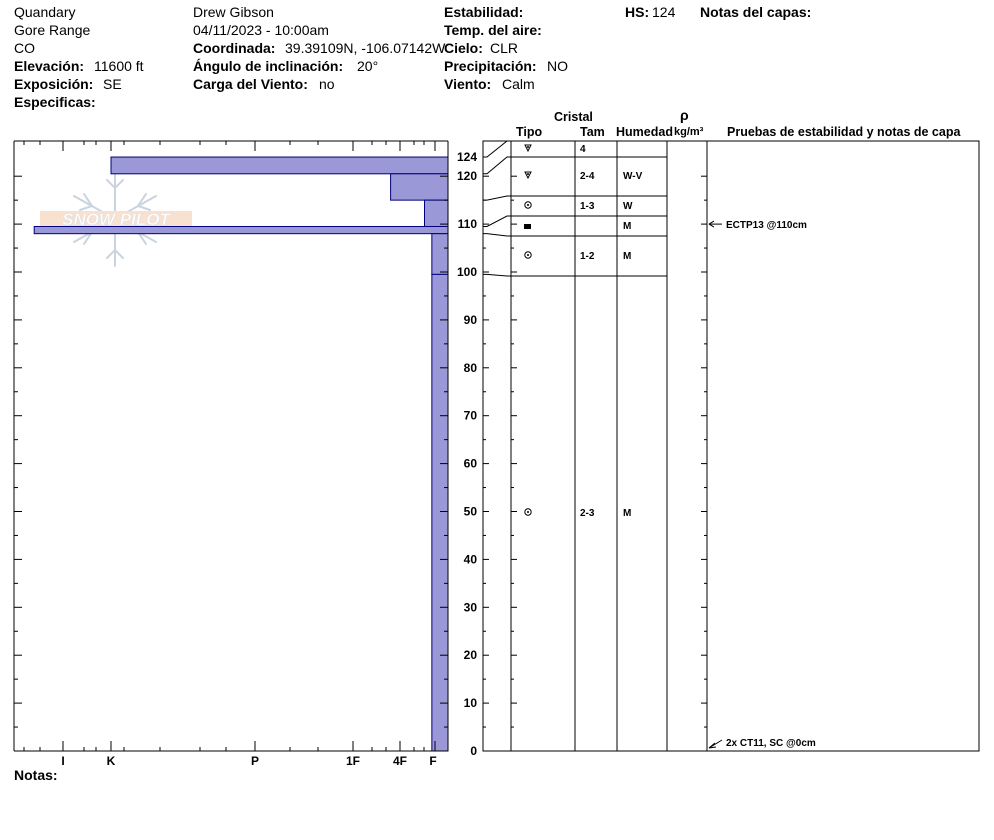 Image resolution: width=994 pixels, height=840 pixels. What do you see at coordinates (467, 272) in the screenshot?
I see `depth-label: 100` at bounding box center [467, 272].